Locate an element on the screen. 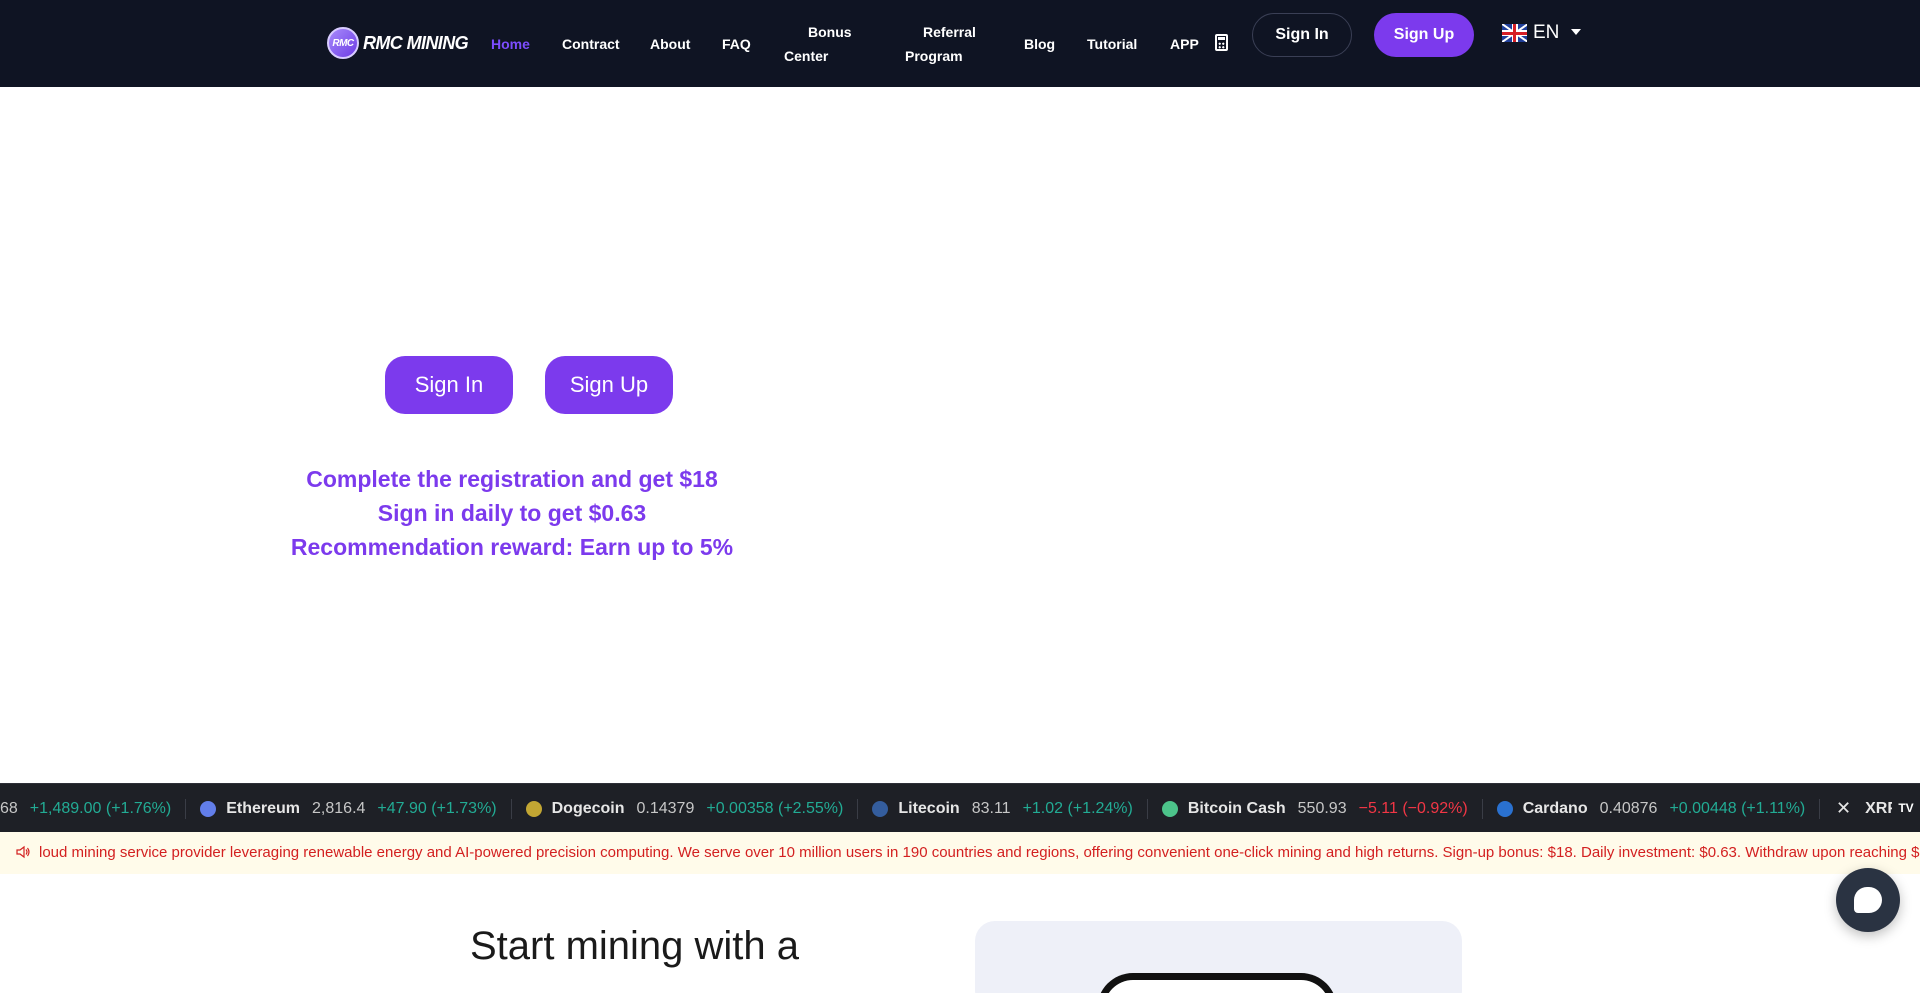  ticker-price: 83.11 is located at coordinates (991, 808).